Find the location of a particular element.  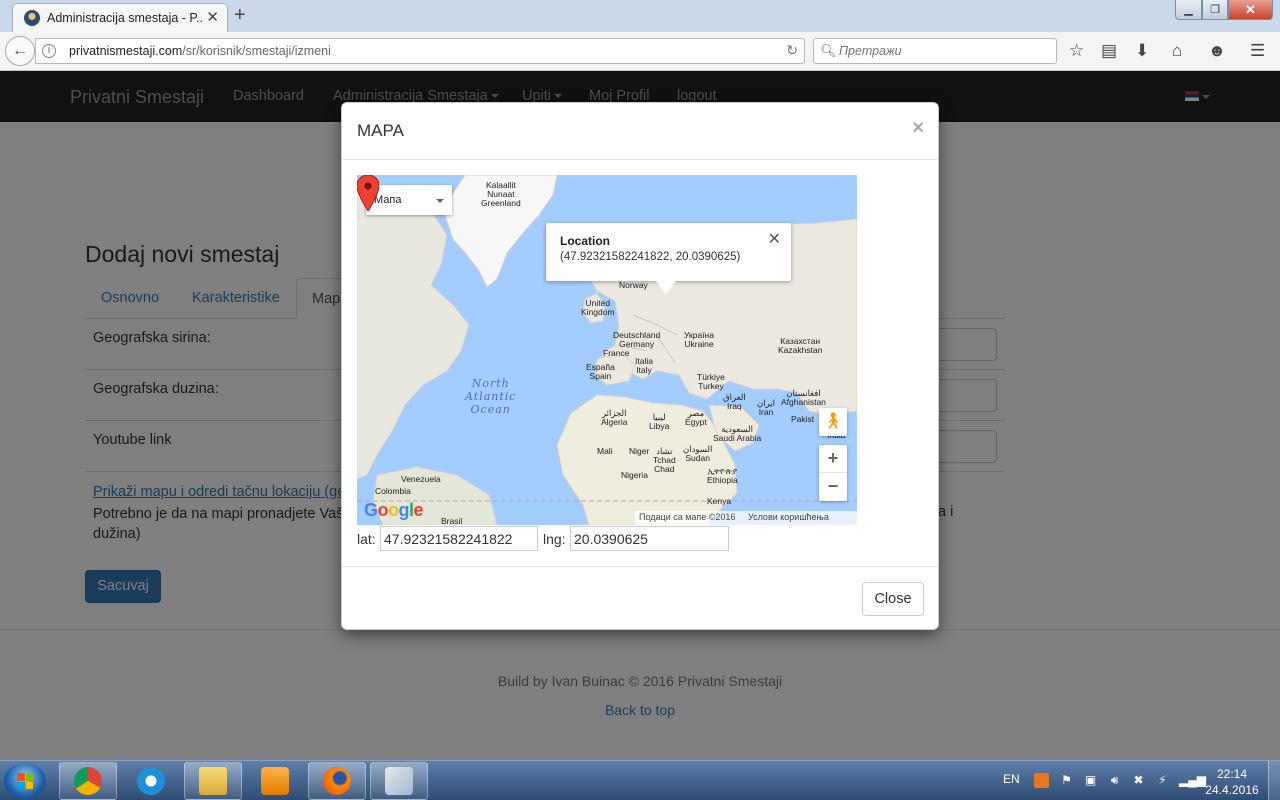

info-window-close-icon: ✕ is located at coordinates (774, 239).